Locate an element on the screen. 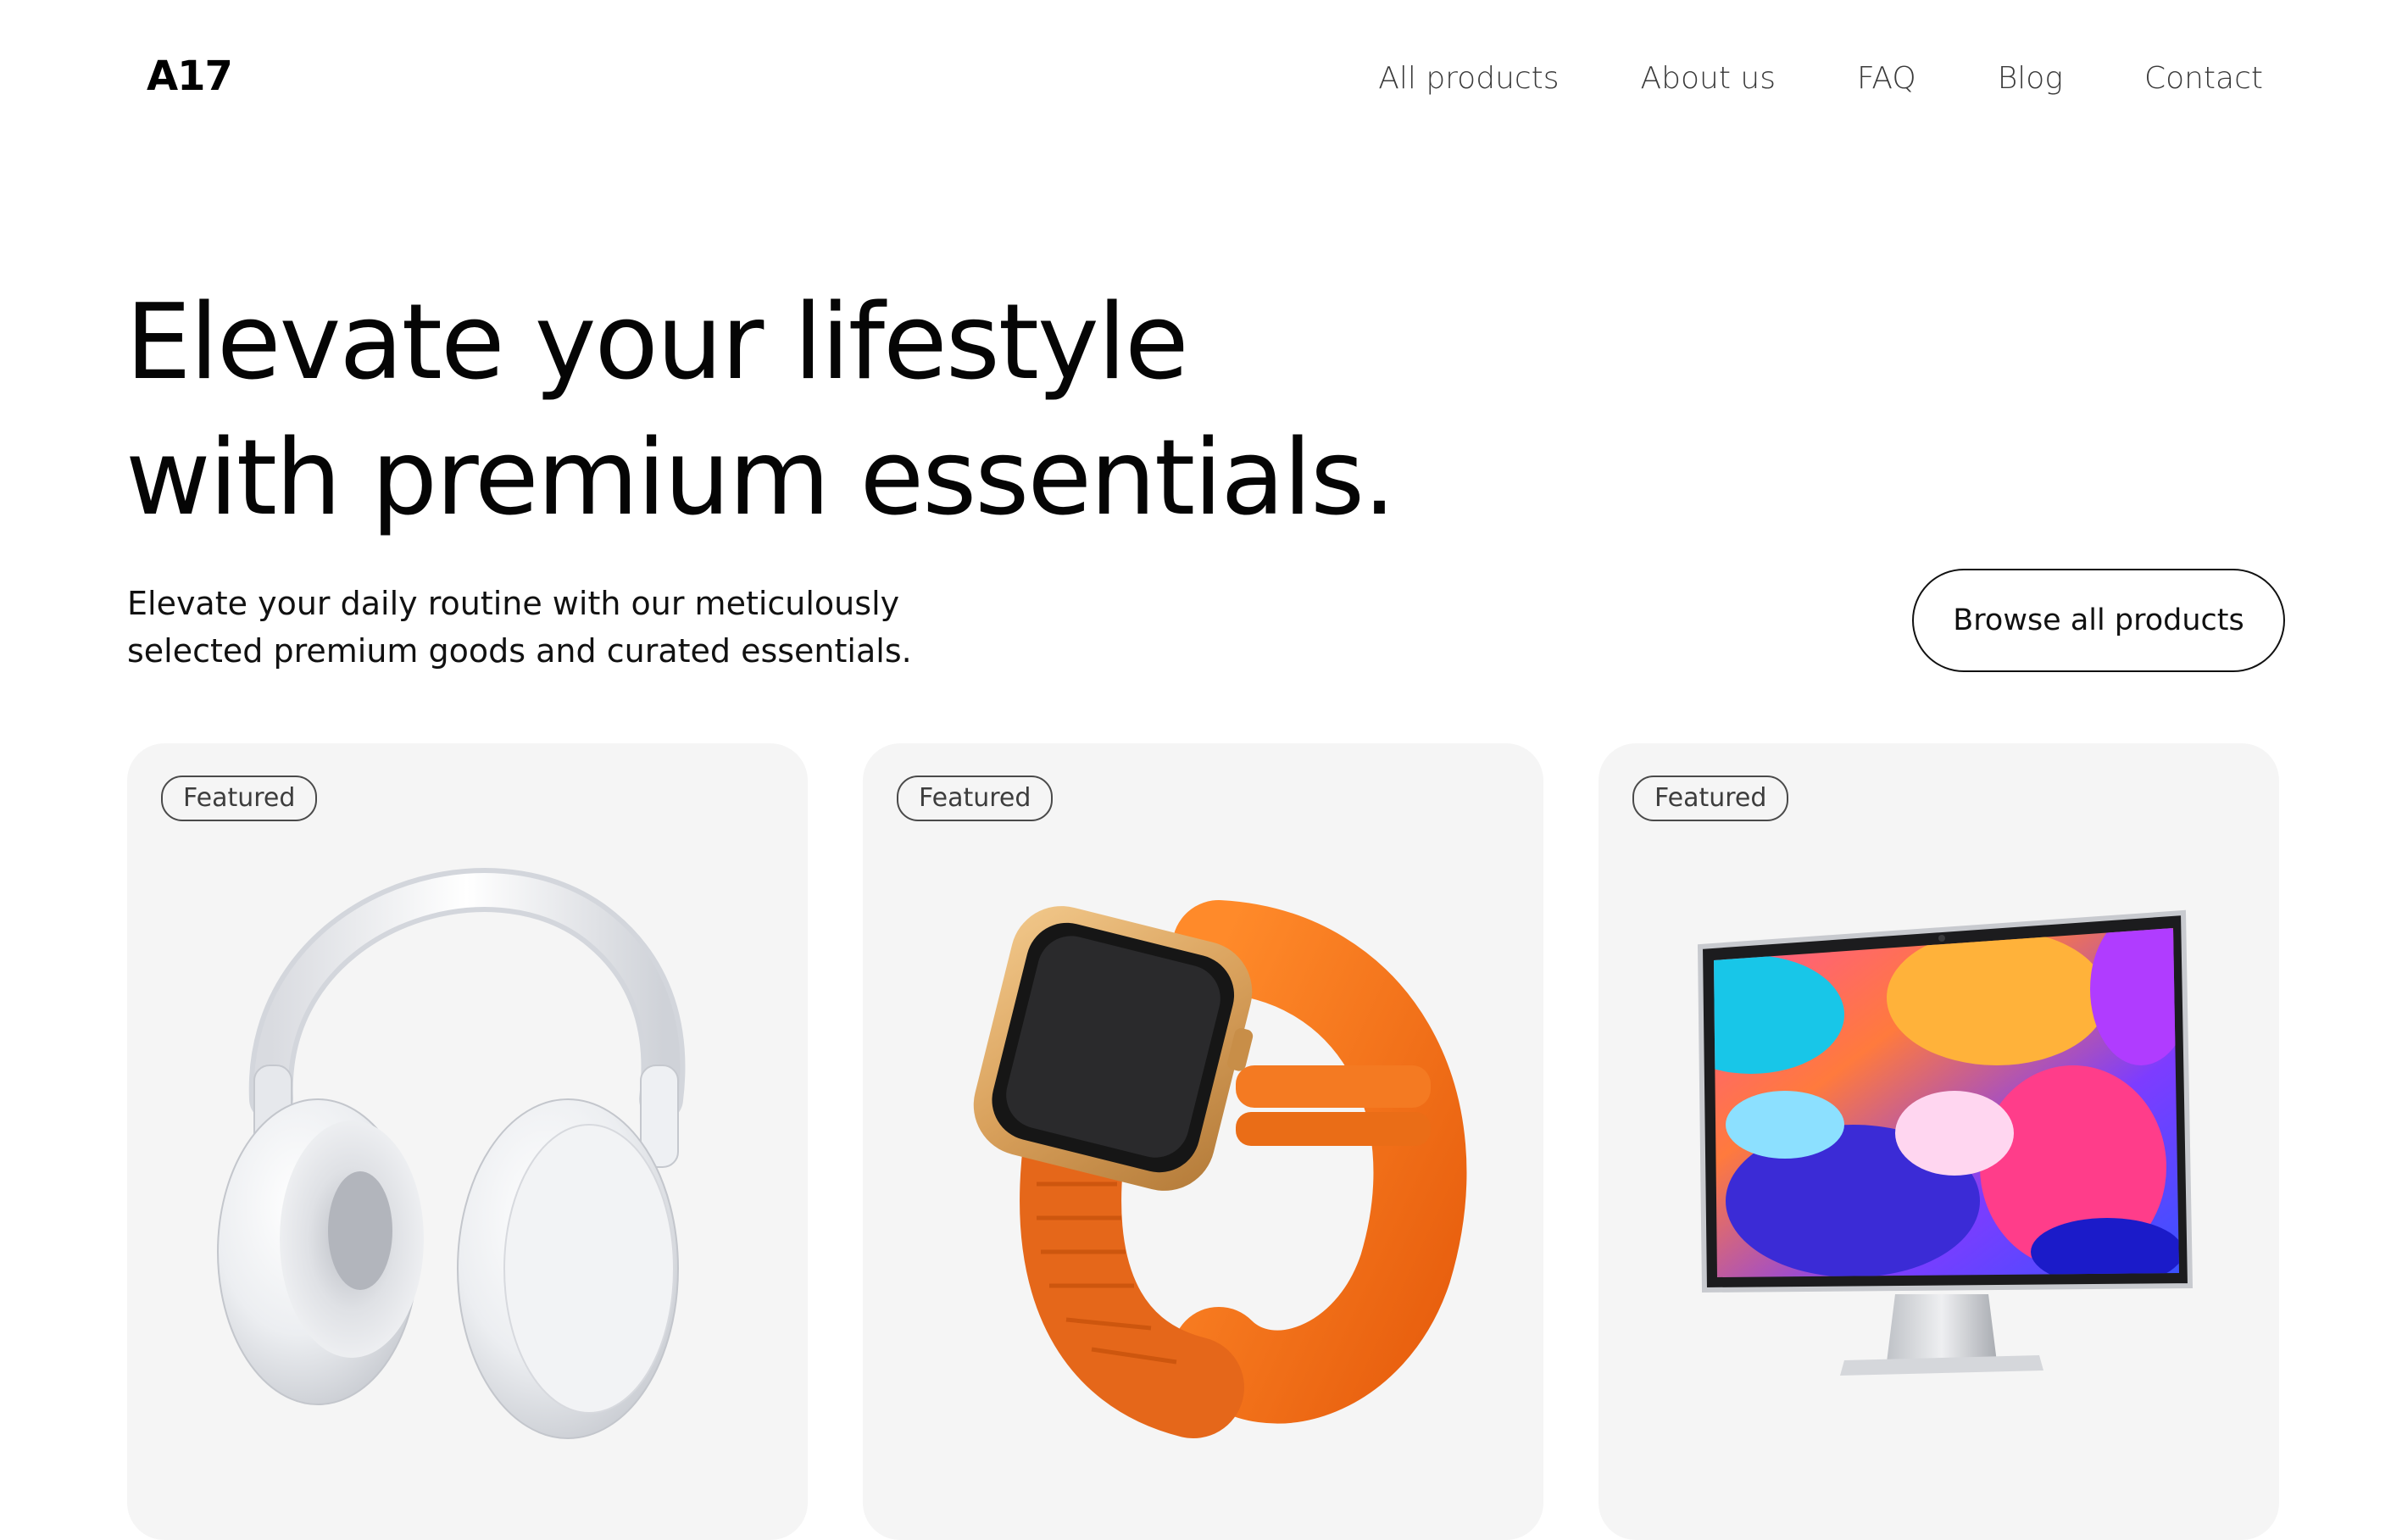 The image size is (2402, 1540). smartwatch-image is located at coordinates (1220, 1169).